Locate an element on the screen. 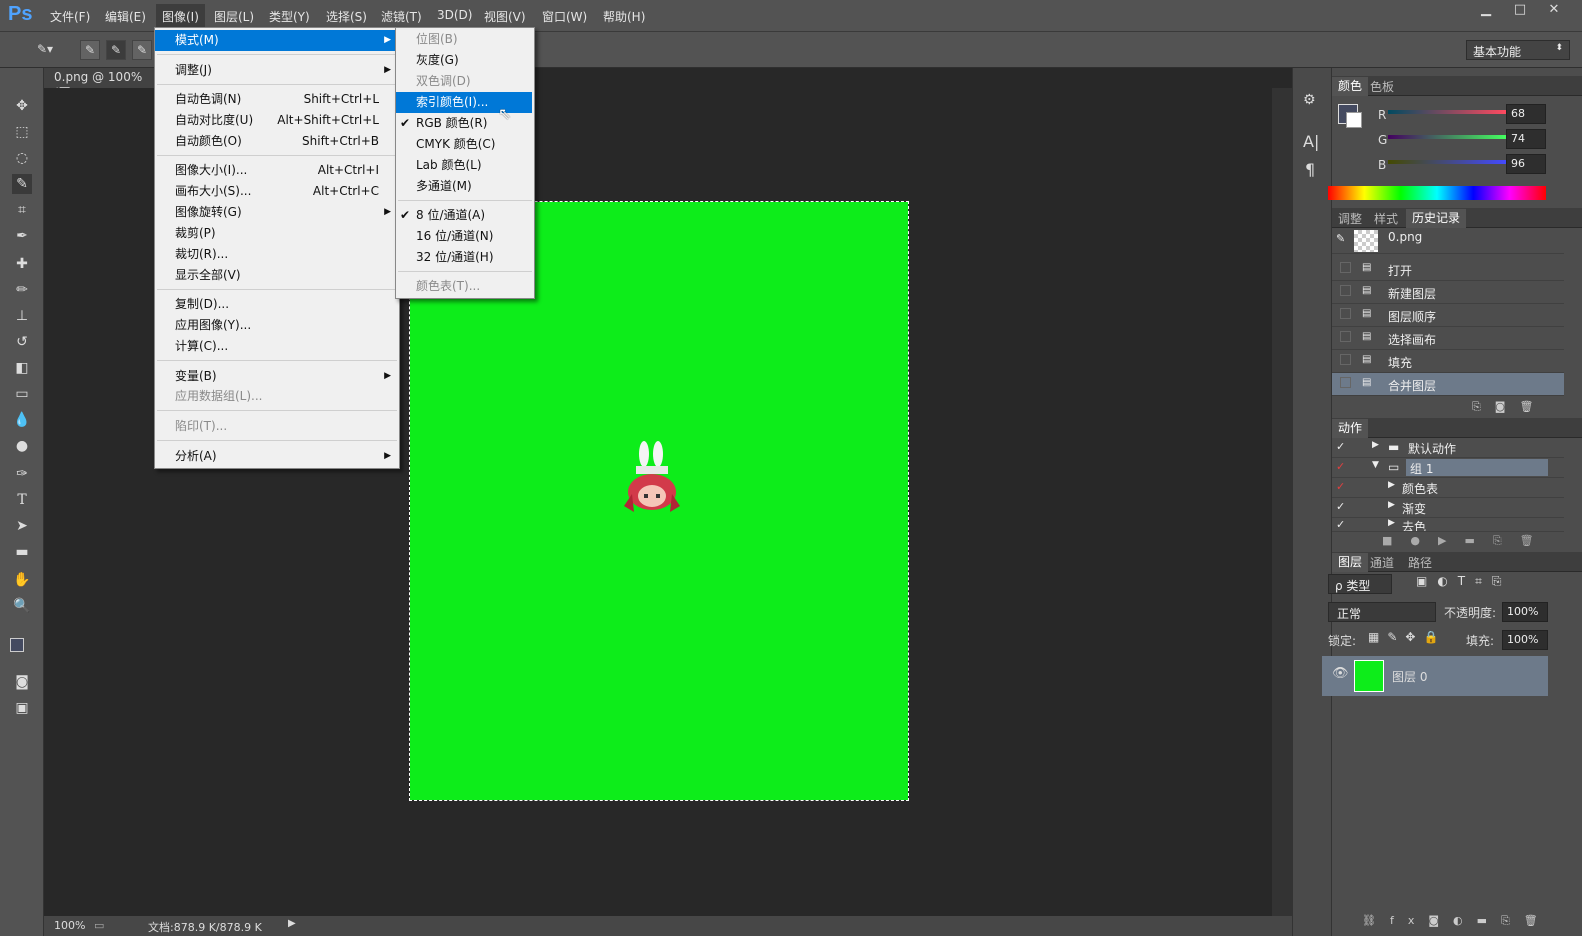 Image resolution: width=1582 pixels, height=936 pixels. add-selection-icon: ✎ is located at coordinates (116, 50).